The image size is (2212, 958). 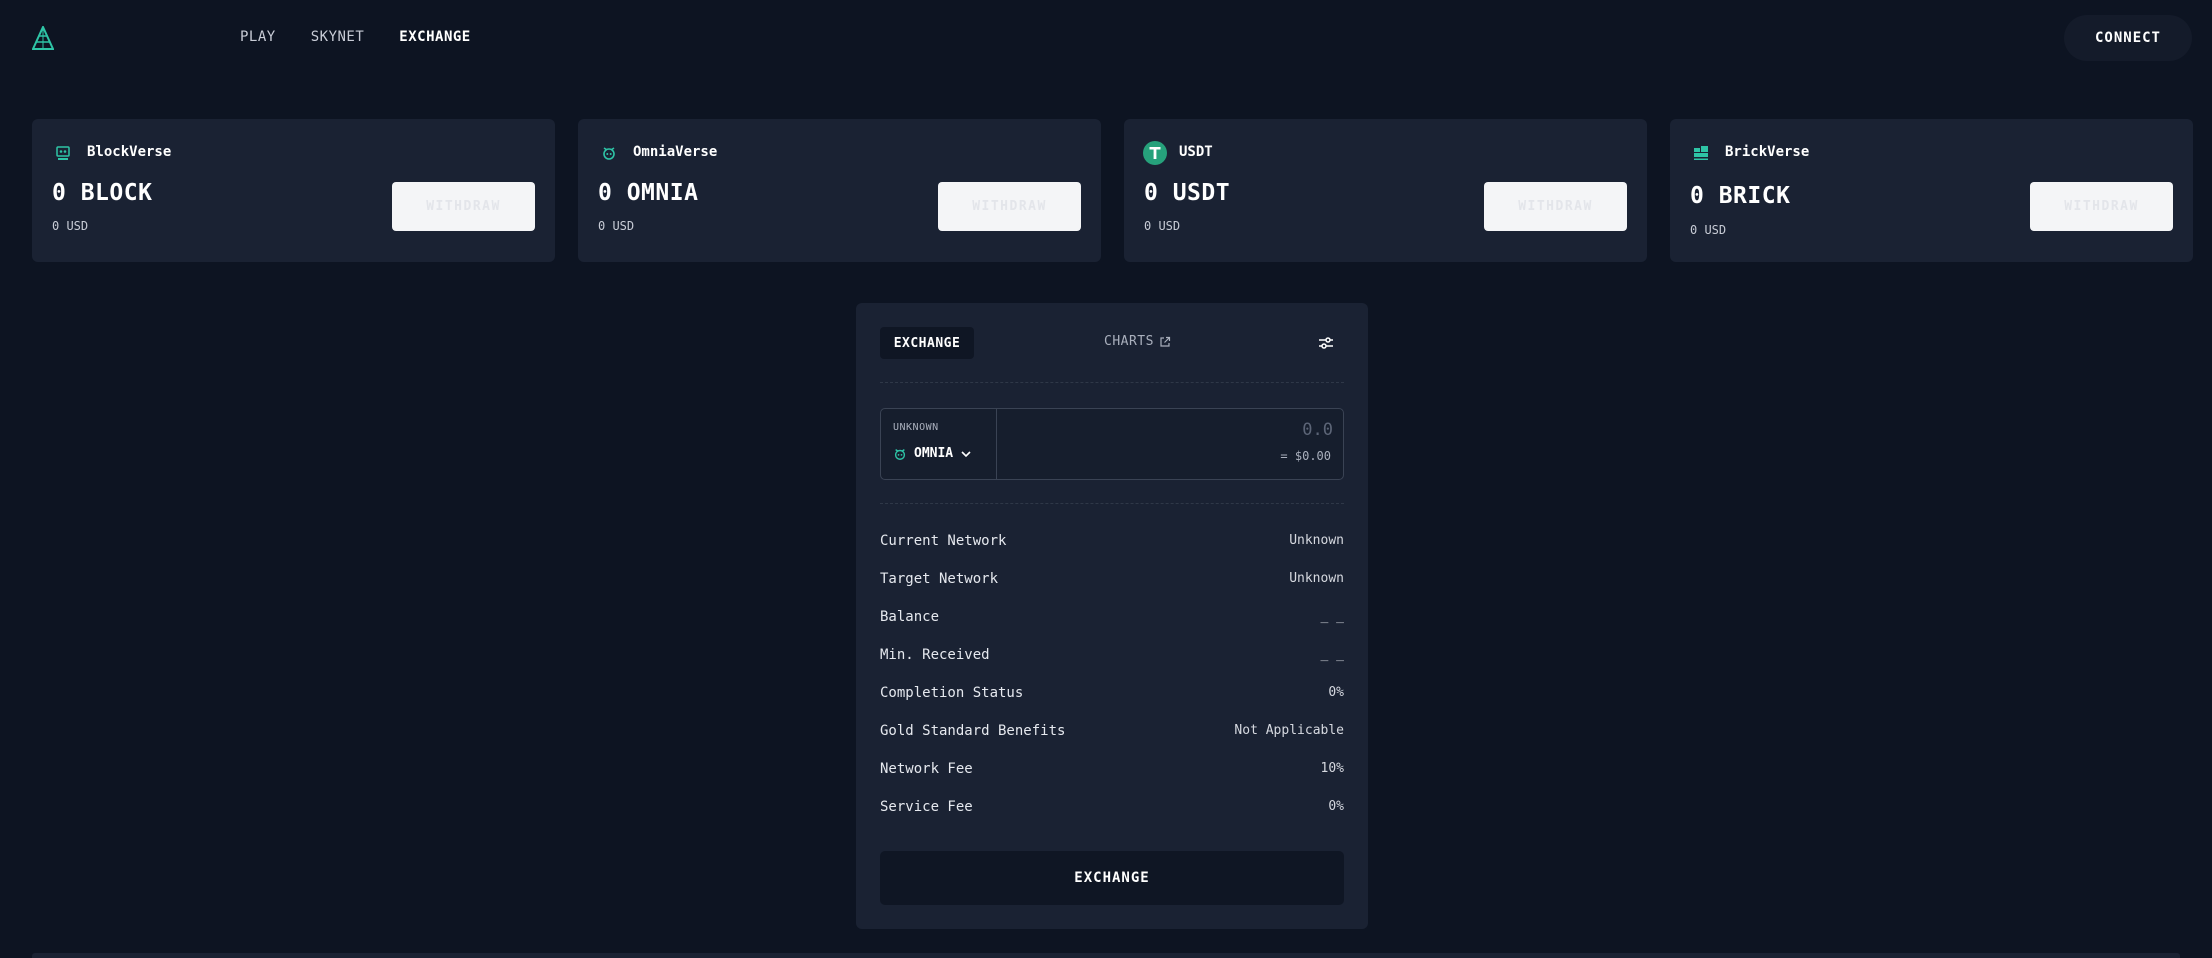 I want to click on footer-edge, so click(x=1106, y=955).